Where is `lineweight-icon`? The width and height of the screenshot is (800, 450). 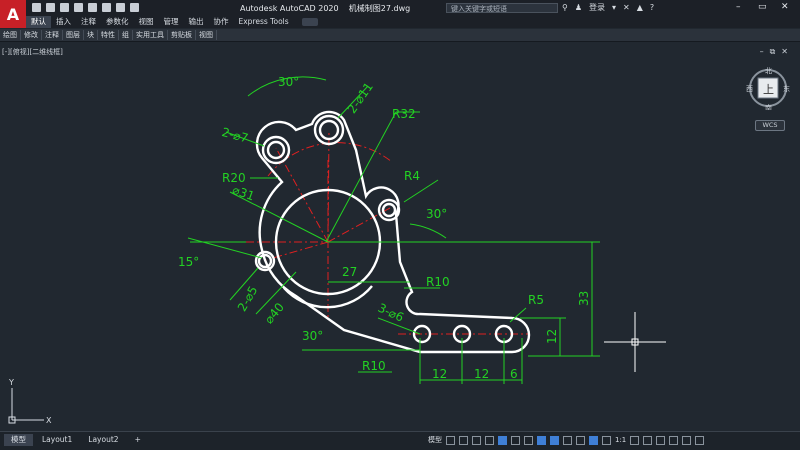
lineweight-icon is located at coordinates (567, 440).